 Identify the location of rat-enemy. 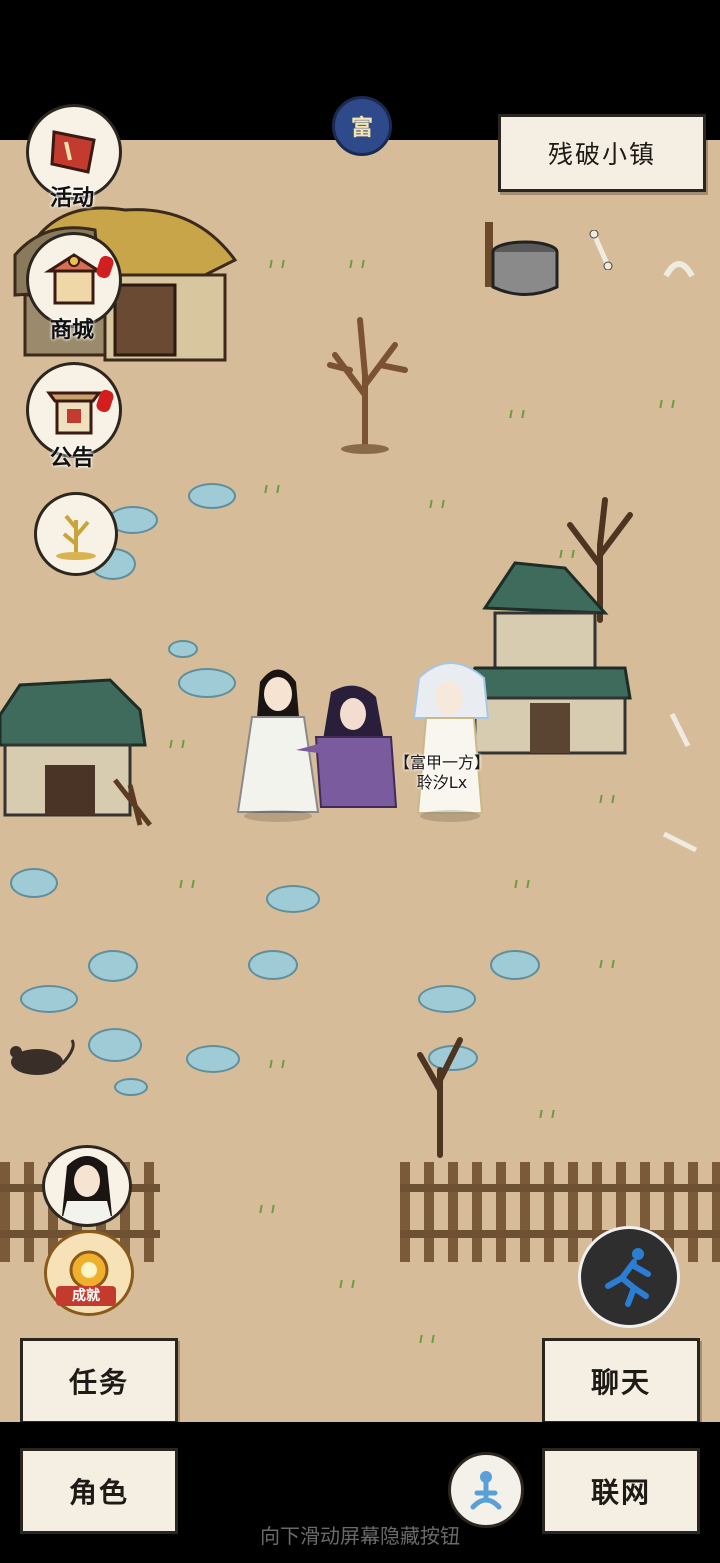
(41, 1059).